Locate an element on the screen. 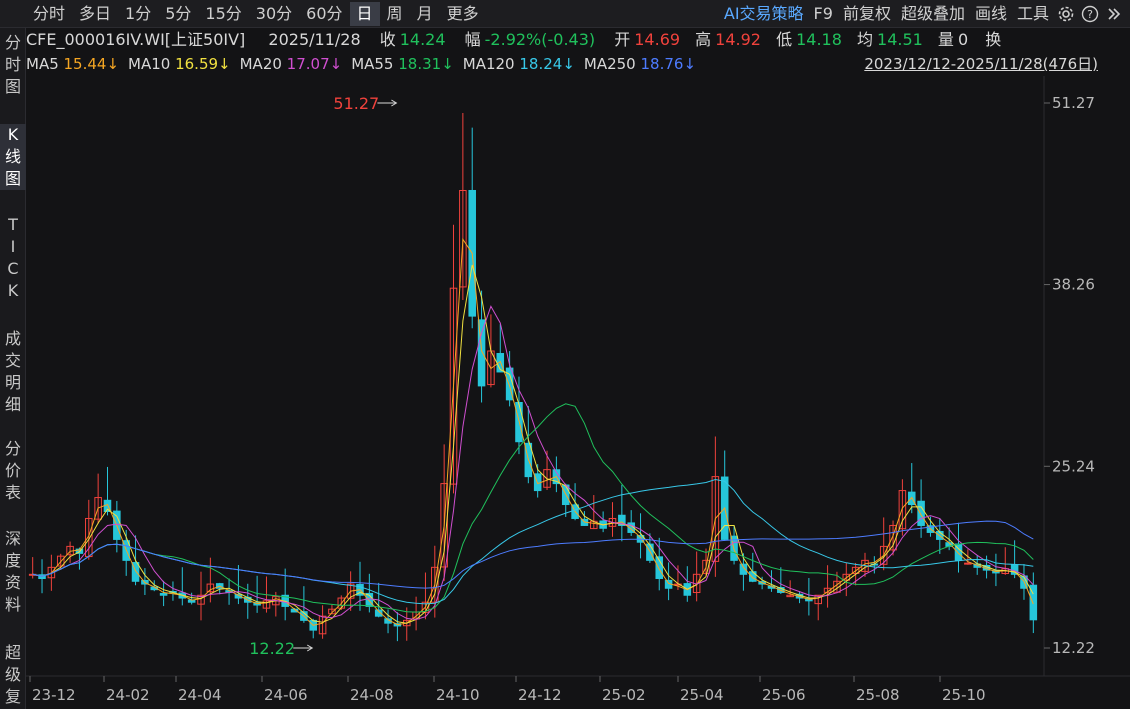 This screenshot has height=709, width=1130. ma-legend-item-1: MA10 16.59↓ is located at coordinates (179, 64).